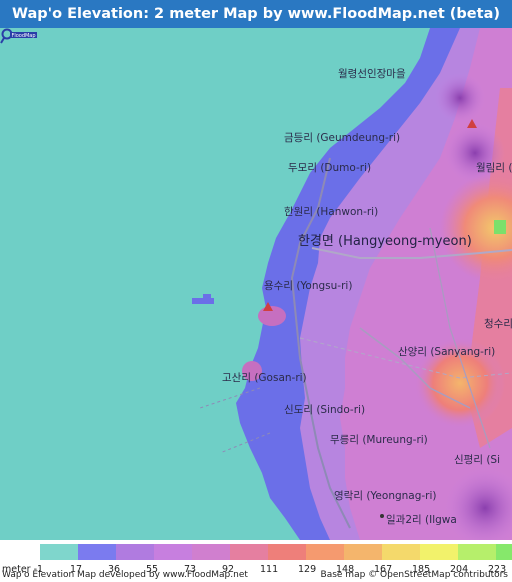 This screenshot has width=512, height=582. What do you see at coordinates (308, 286) in the screenshot?
I see `place-label: 용수리 (Yongsu-ri)` at bounding box center [308, 286].